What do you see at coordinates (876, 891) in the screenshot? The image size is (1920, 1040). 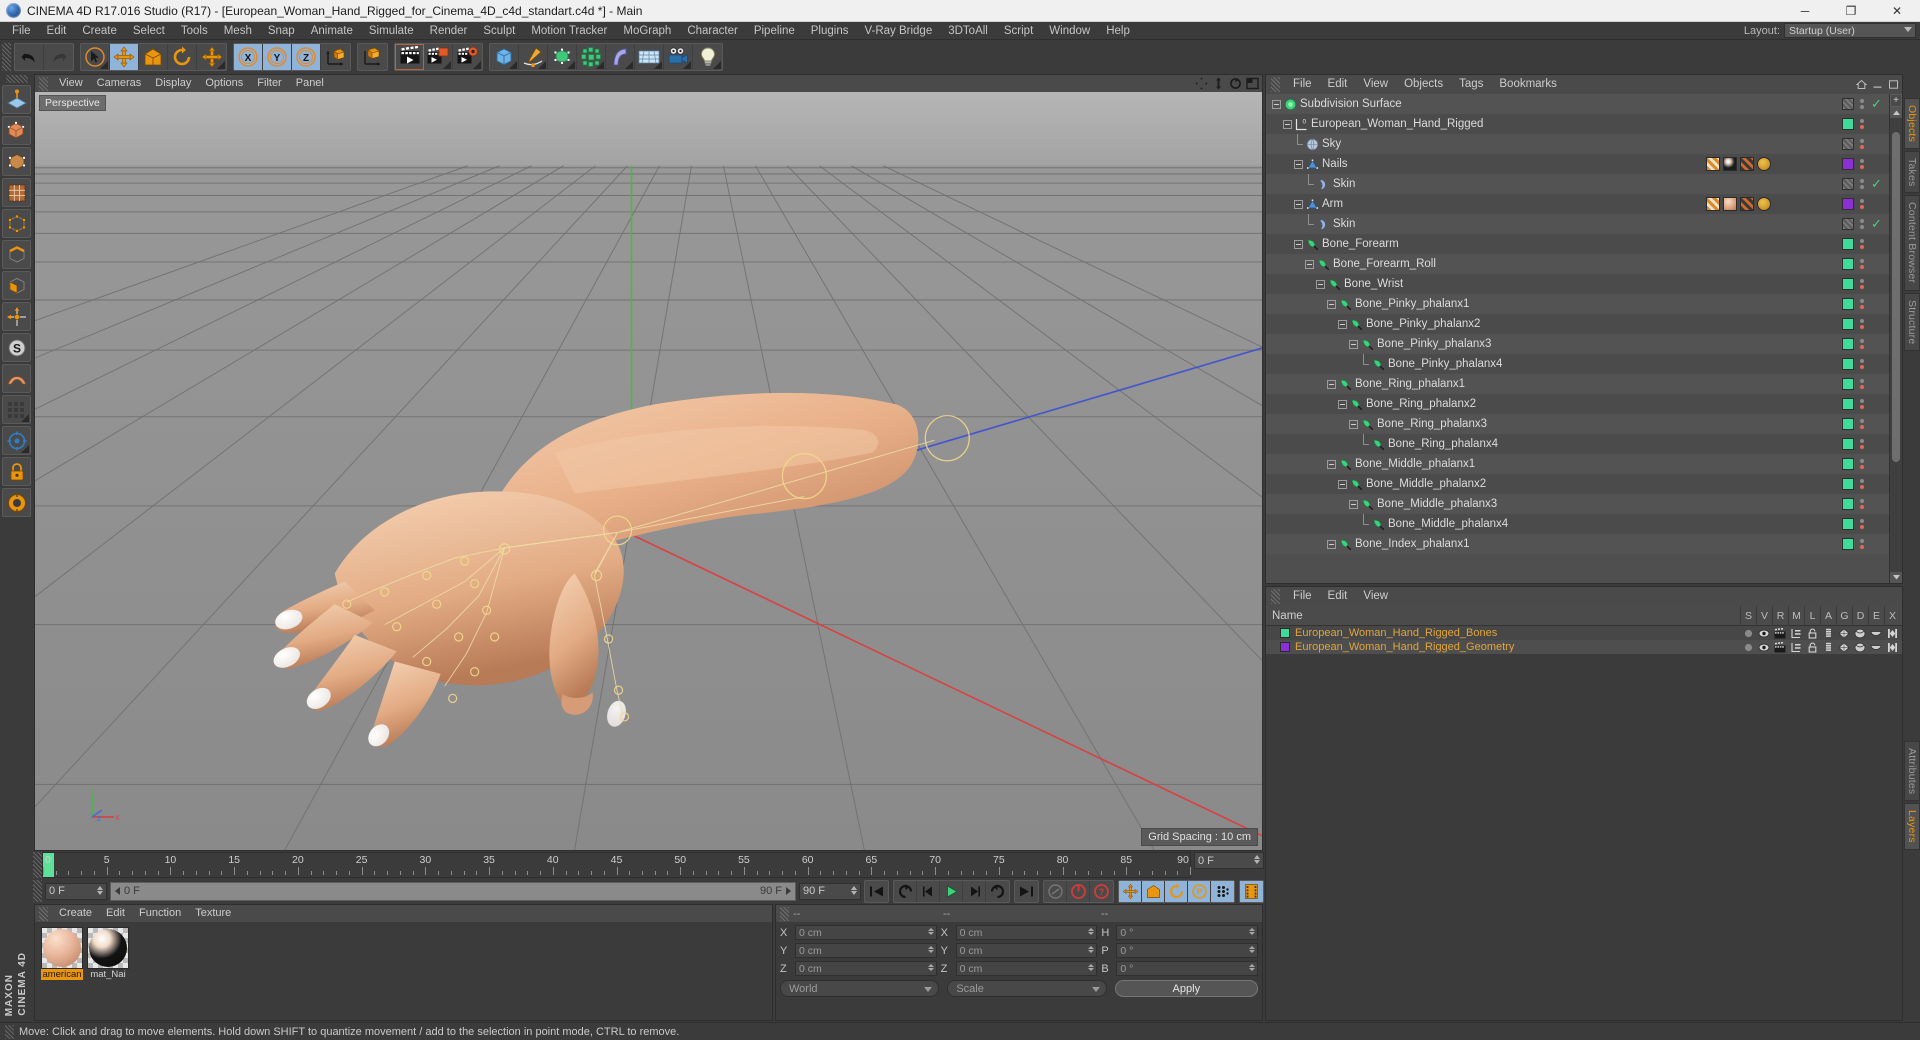 I see `goto-start-button` at bounding box center [876, 891].